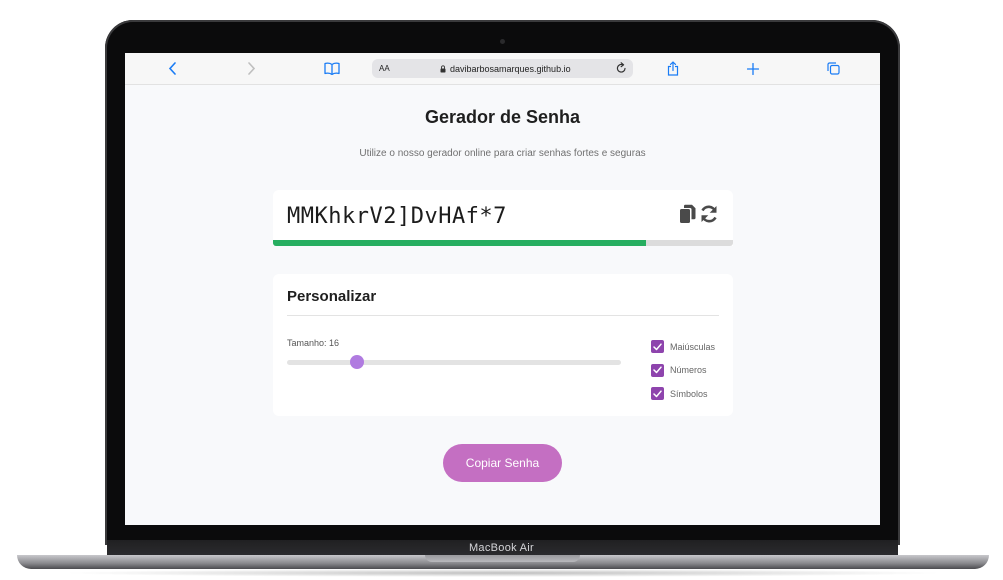 This screenshot has height=580, width=1003. I want to click on strength-bar-fill, so click(459, 243).